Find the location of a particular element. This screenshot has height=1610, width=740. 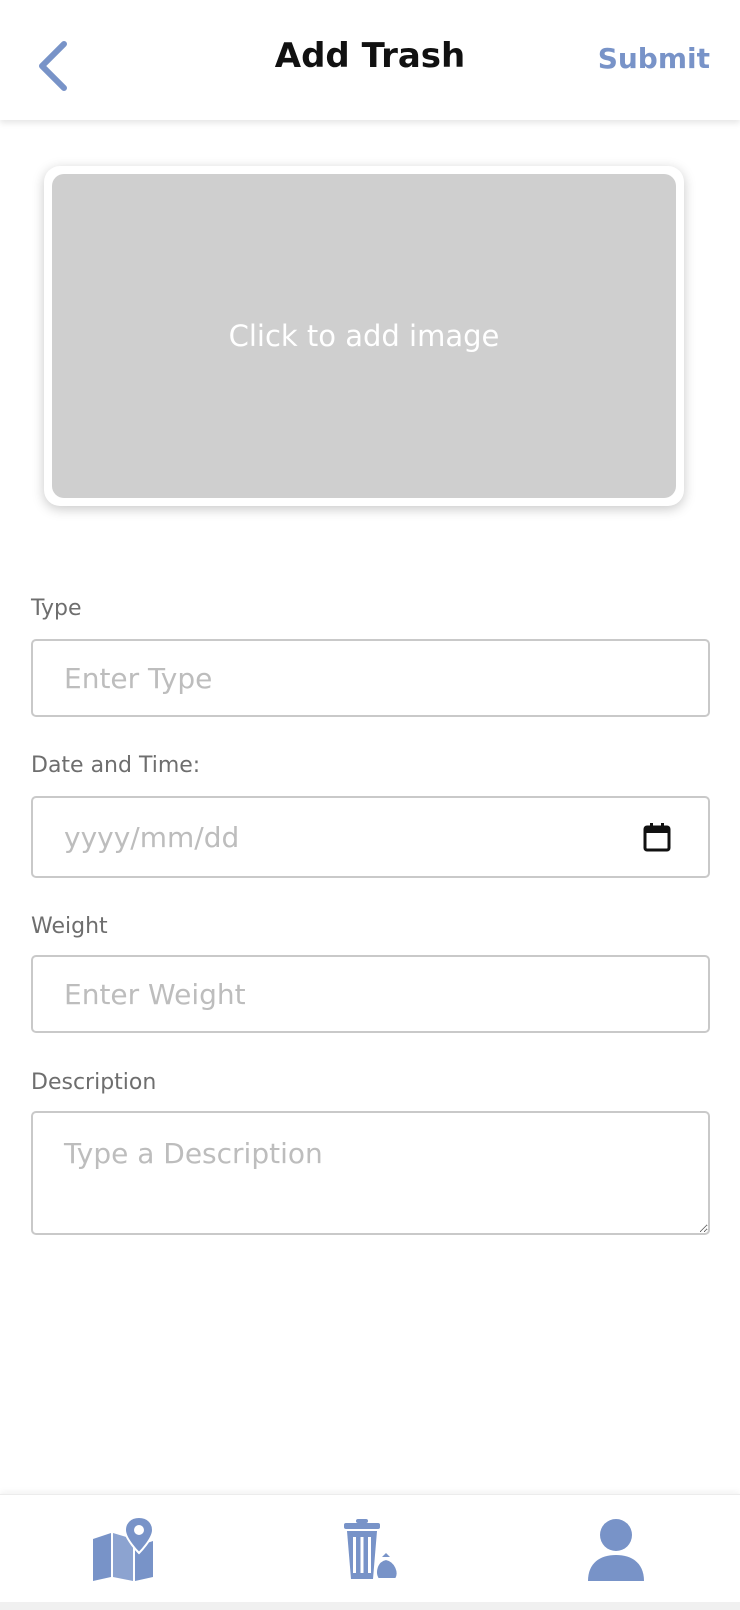

type-label: Type is located at coordinates (56, 608).